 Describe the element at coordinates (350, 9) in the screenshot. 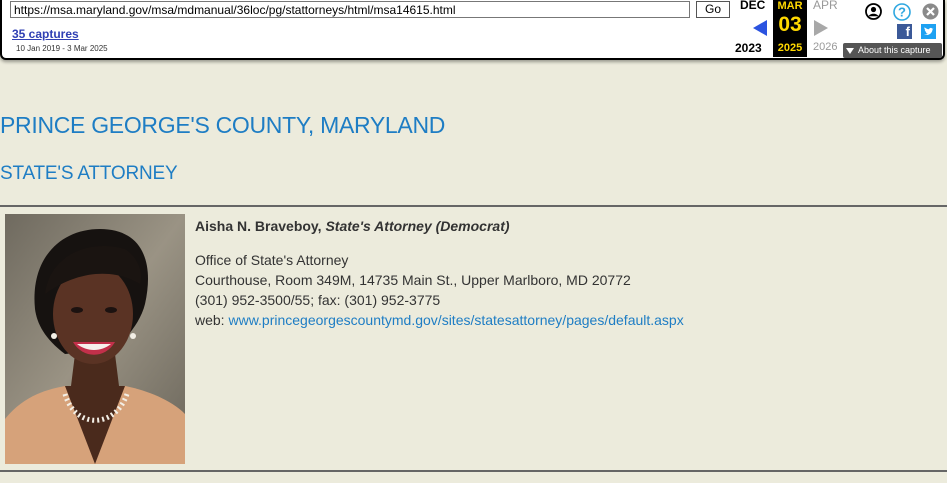

I see `url-input` at that location.